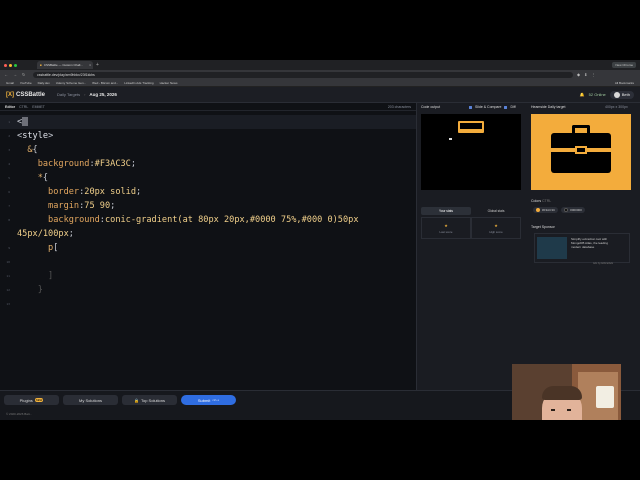 The height and width of the screenshot is (480, 640). Describe the element at coordinates (216, 400) in the screenshot. I see `submit-shortcut: ctrl+s` at that location.